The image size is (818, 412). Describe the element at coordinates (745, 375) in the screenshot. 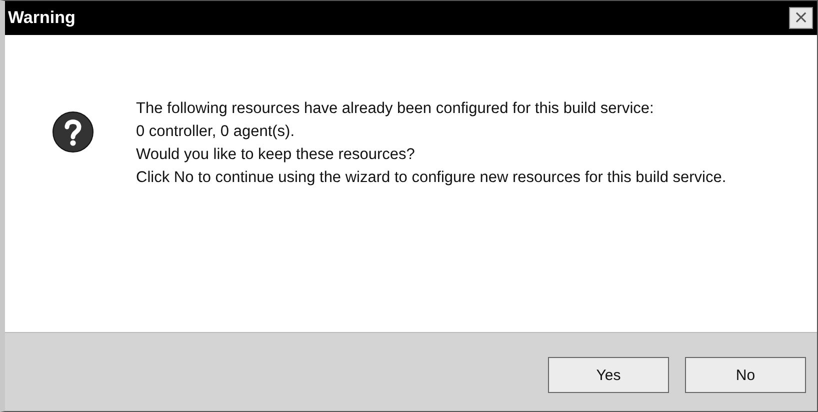

I see `no-button: No` at that location.